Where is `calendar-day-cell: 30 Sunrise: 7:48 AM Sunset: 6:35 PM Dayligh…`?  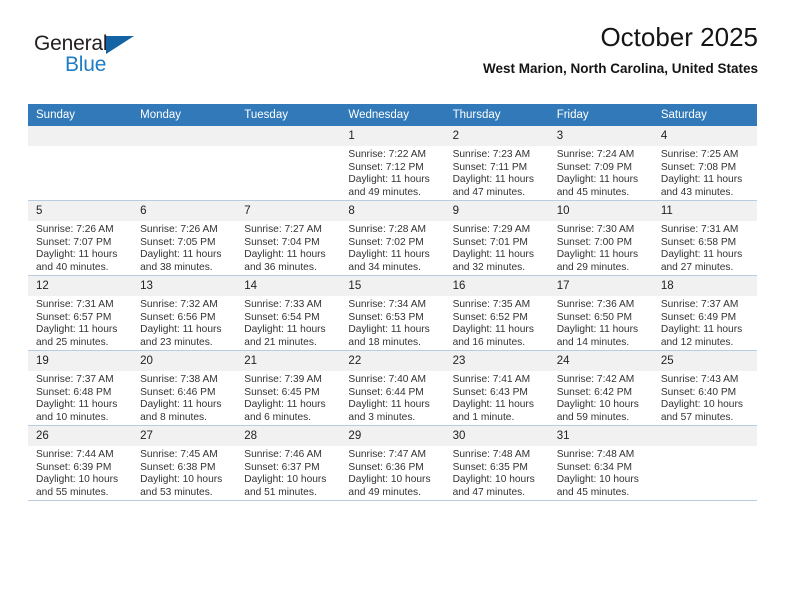
calendar-day-cell: 30 Sunrise: 7:48 AM Sunset: 6:35 PM Dayligh… is located at coordinates (496, 463).